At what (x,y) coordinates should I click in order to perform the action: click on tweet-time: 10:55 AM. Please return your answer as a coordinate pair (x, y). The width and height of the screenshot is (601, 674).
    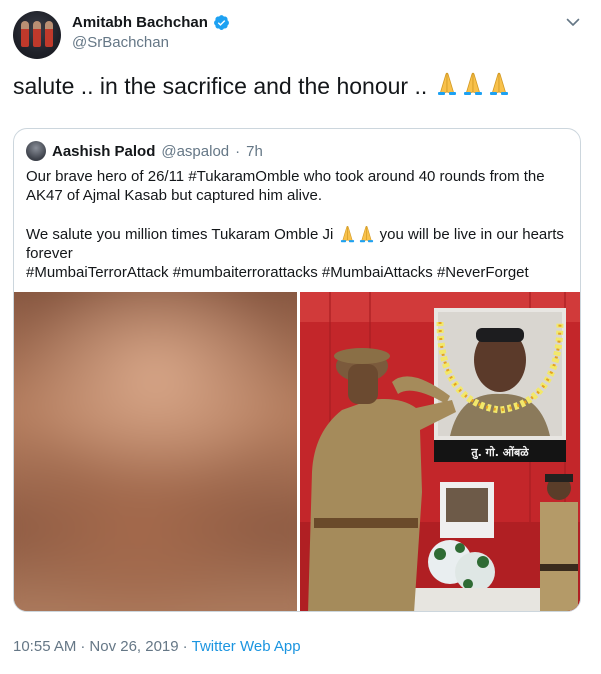
    Looking at the image, I should click on (44, 646).